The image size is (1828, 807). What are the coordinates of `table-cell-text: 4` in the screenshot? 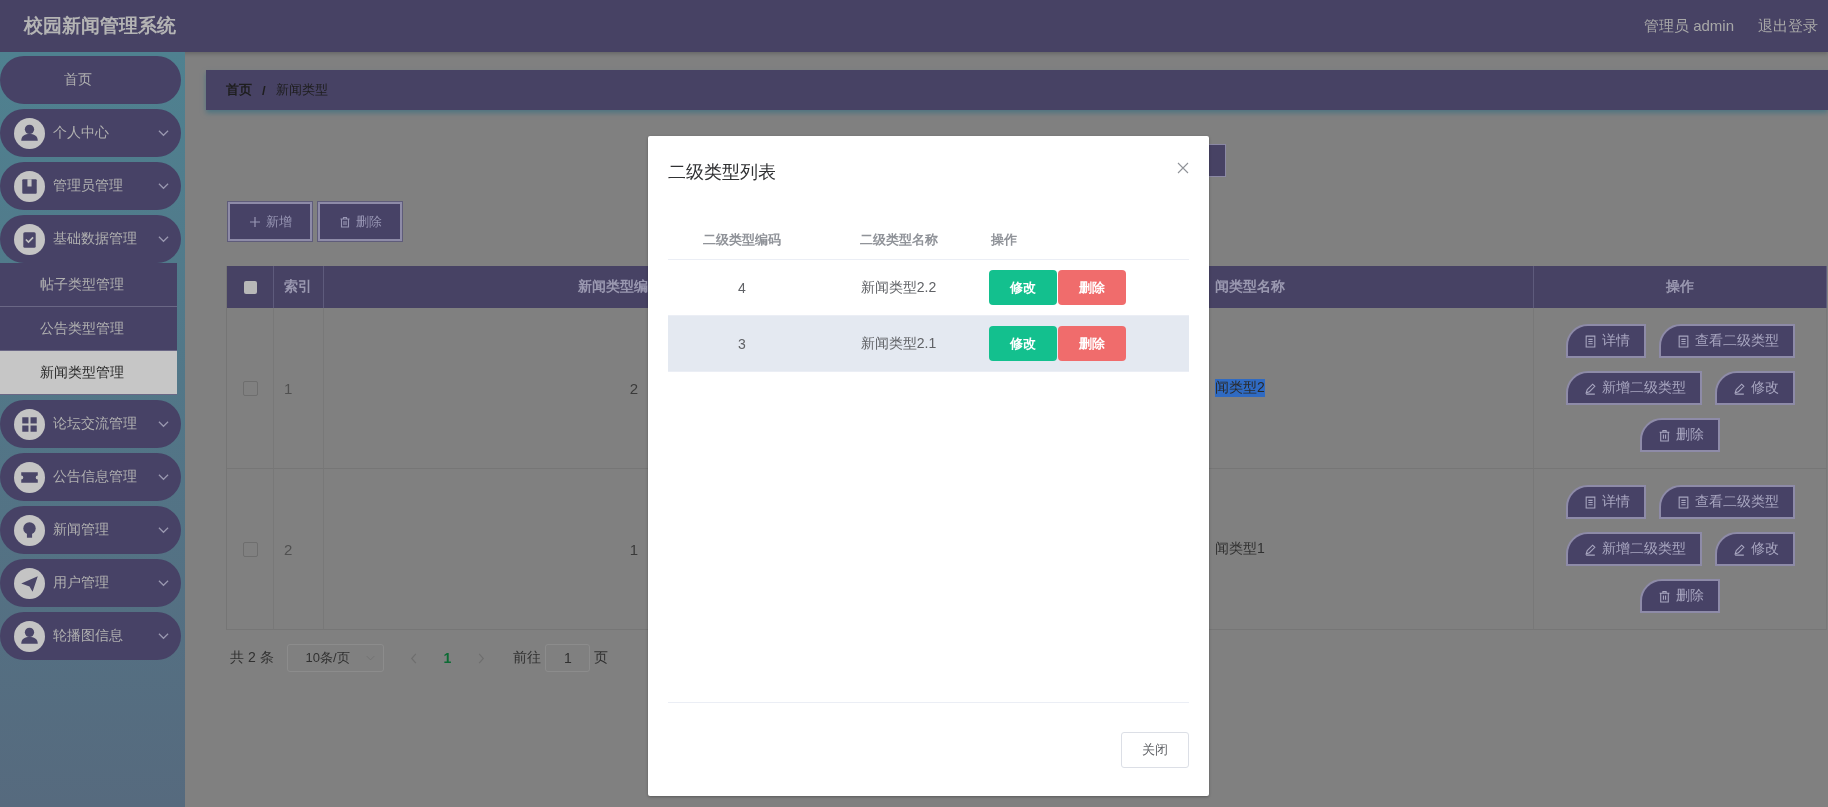 It's located at (742, 287).